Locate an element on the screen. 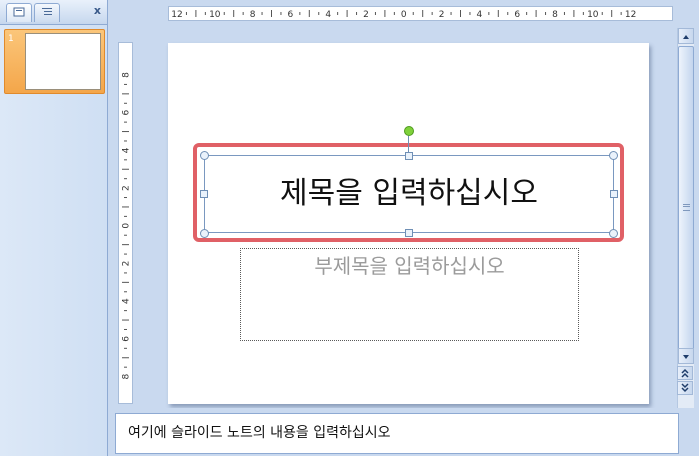 The height and width of the screenshot is (456, 699). outline-tab-icon is located at coordinates (47, 11).